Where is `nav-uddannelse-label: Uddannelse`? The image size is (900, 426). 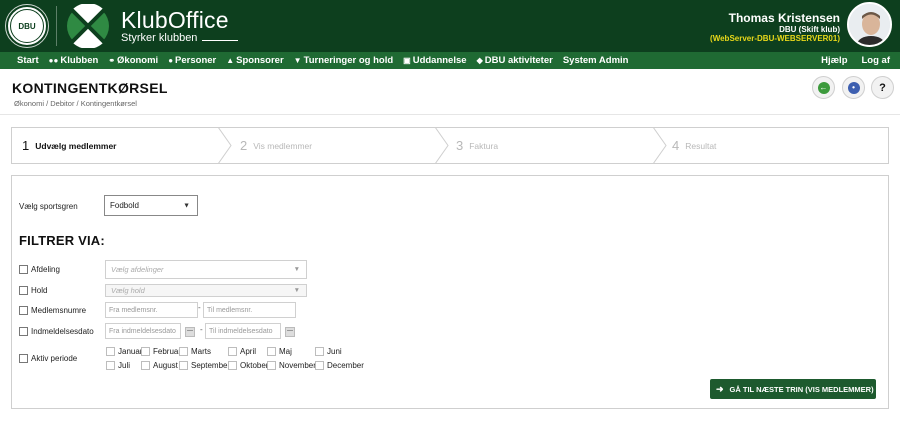 nav-uddannelse-label: Uddannelse is located at coordinates (439, 60).